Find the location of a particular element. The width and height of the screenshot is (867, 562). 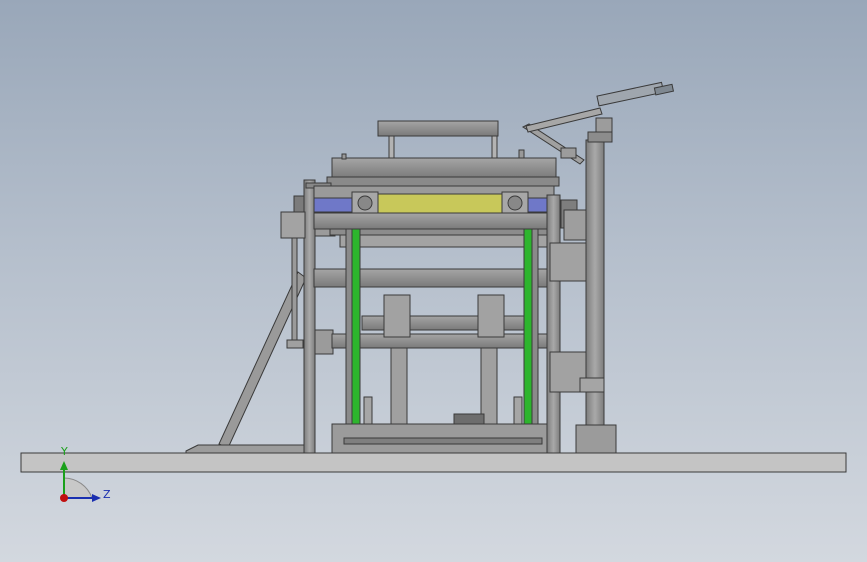

right-post is located at coordinates (595, 296).